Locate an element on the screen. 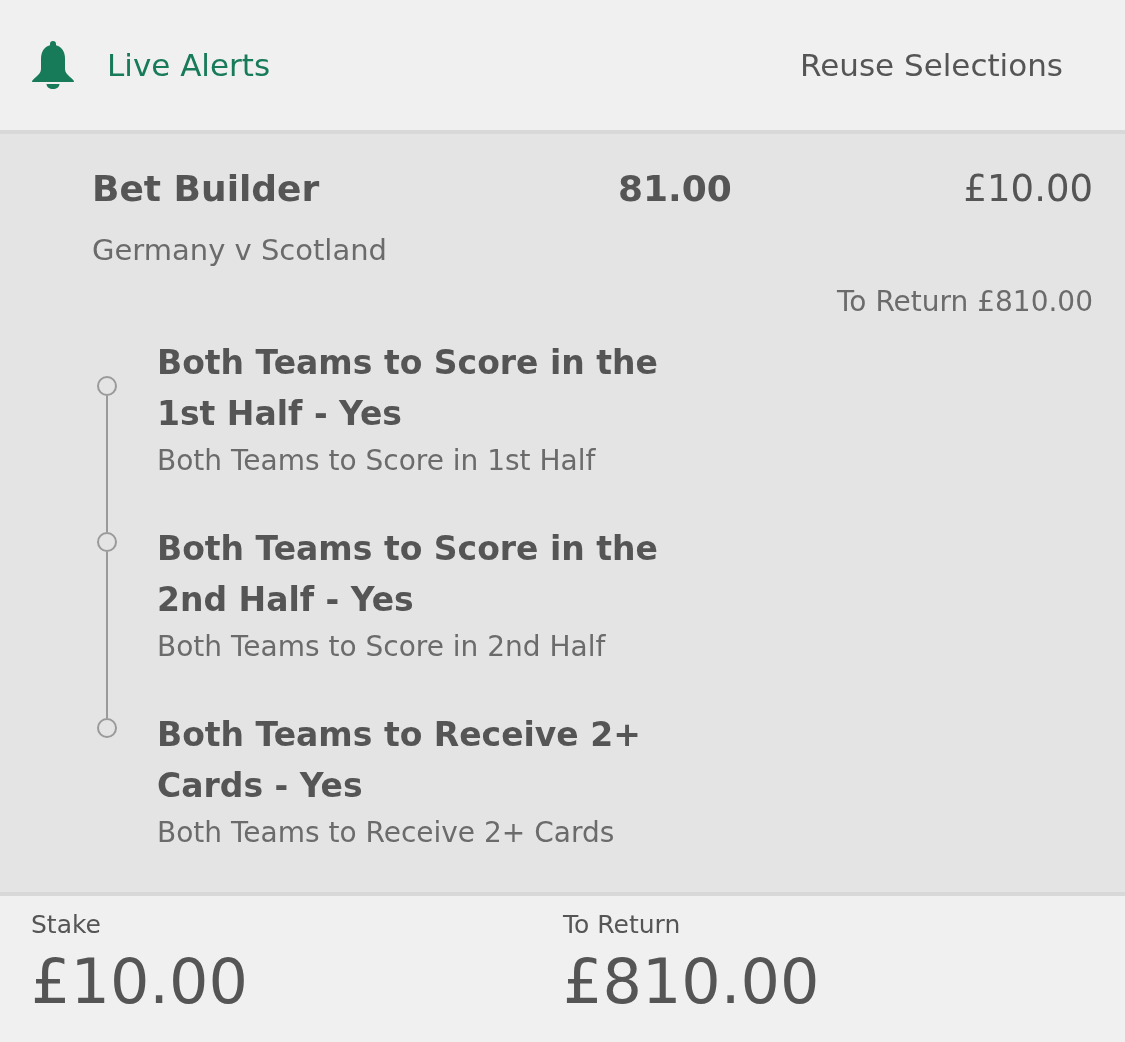 The width and height of the screenshot is (1125, 1042). selection-title: Both Teams to Score in the 1st Half - Yes is located at coordinates (408, 388).